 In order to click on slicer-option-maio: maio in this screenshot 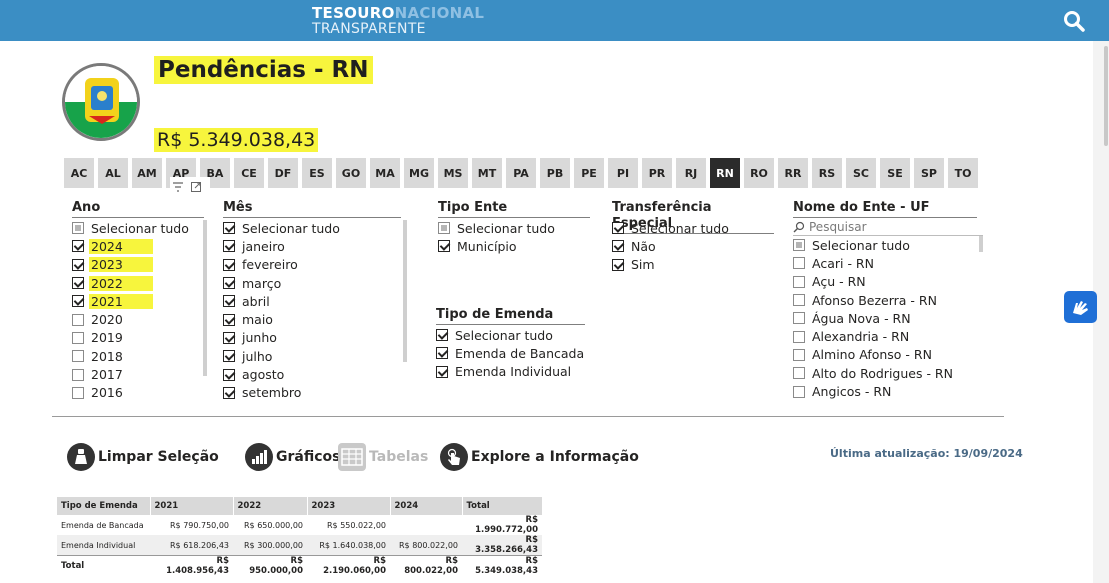, I will do `click(310, 319)`.